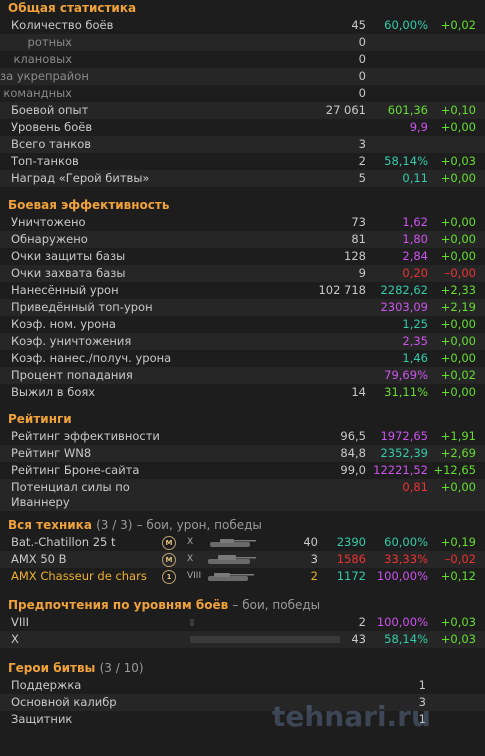 This screenshot has height=756, width=485. Describe the element at coordinates (406, 559) in the screenshot. I see `vehicle-winrate: 33,33%` at that location.